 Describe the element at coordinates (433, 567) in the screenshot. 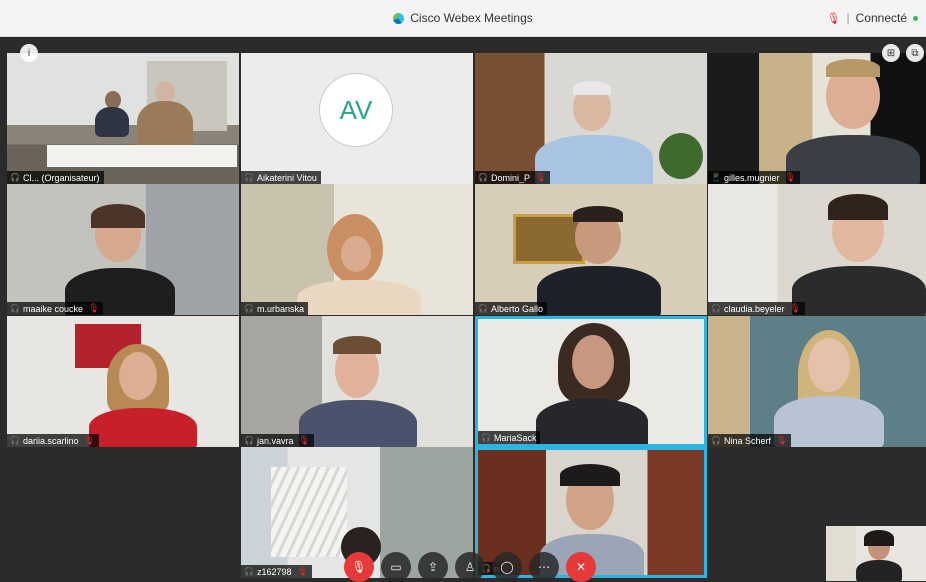

I see `share-icon: ⇪` at that location.